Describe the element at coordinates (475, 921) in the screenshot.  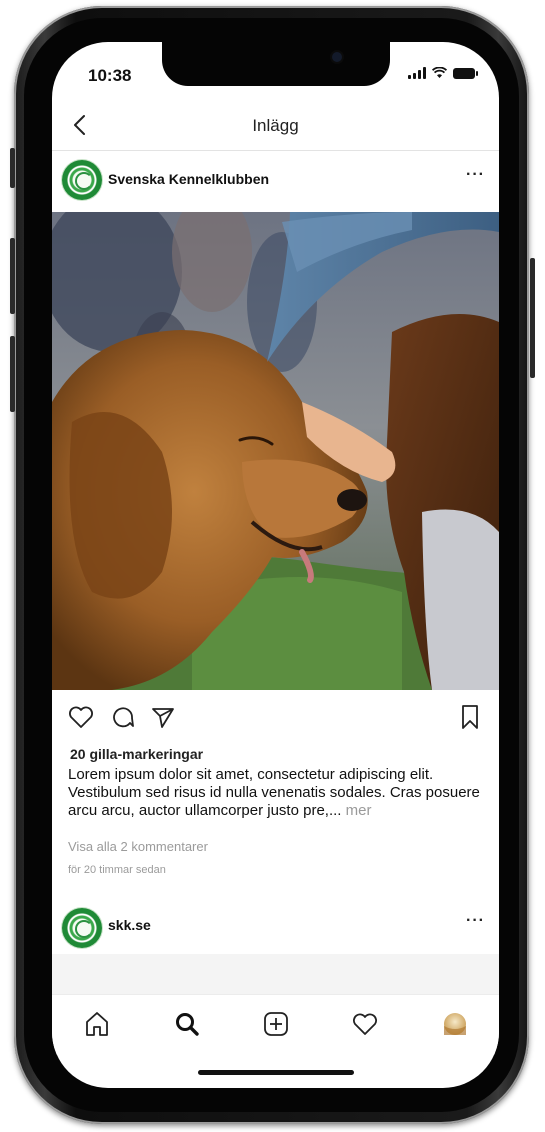
I see `next-post-more-button: ···` at that location.